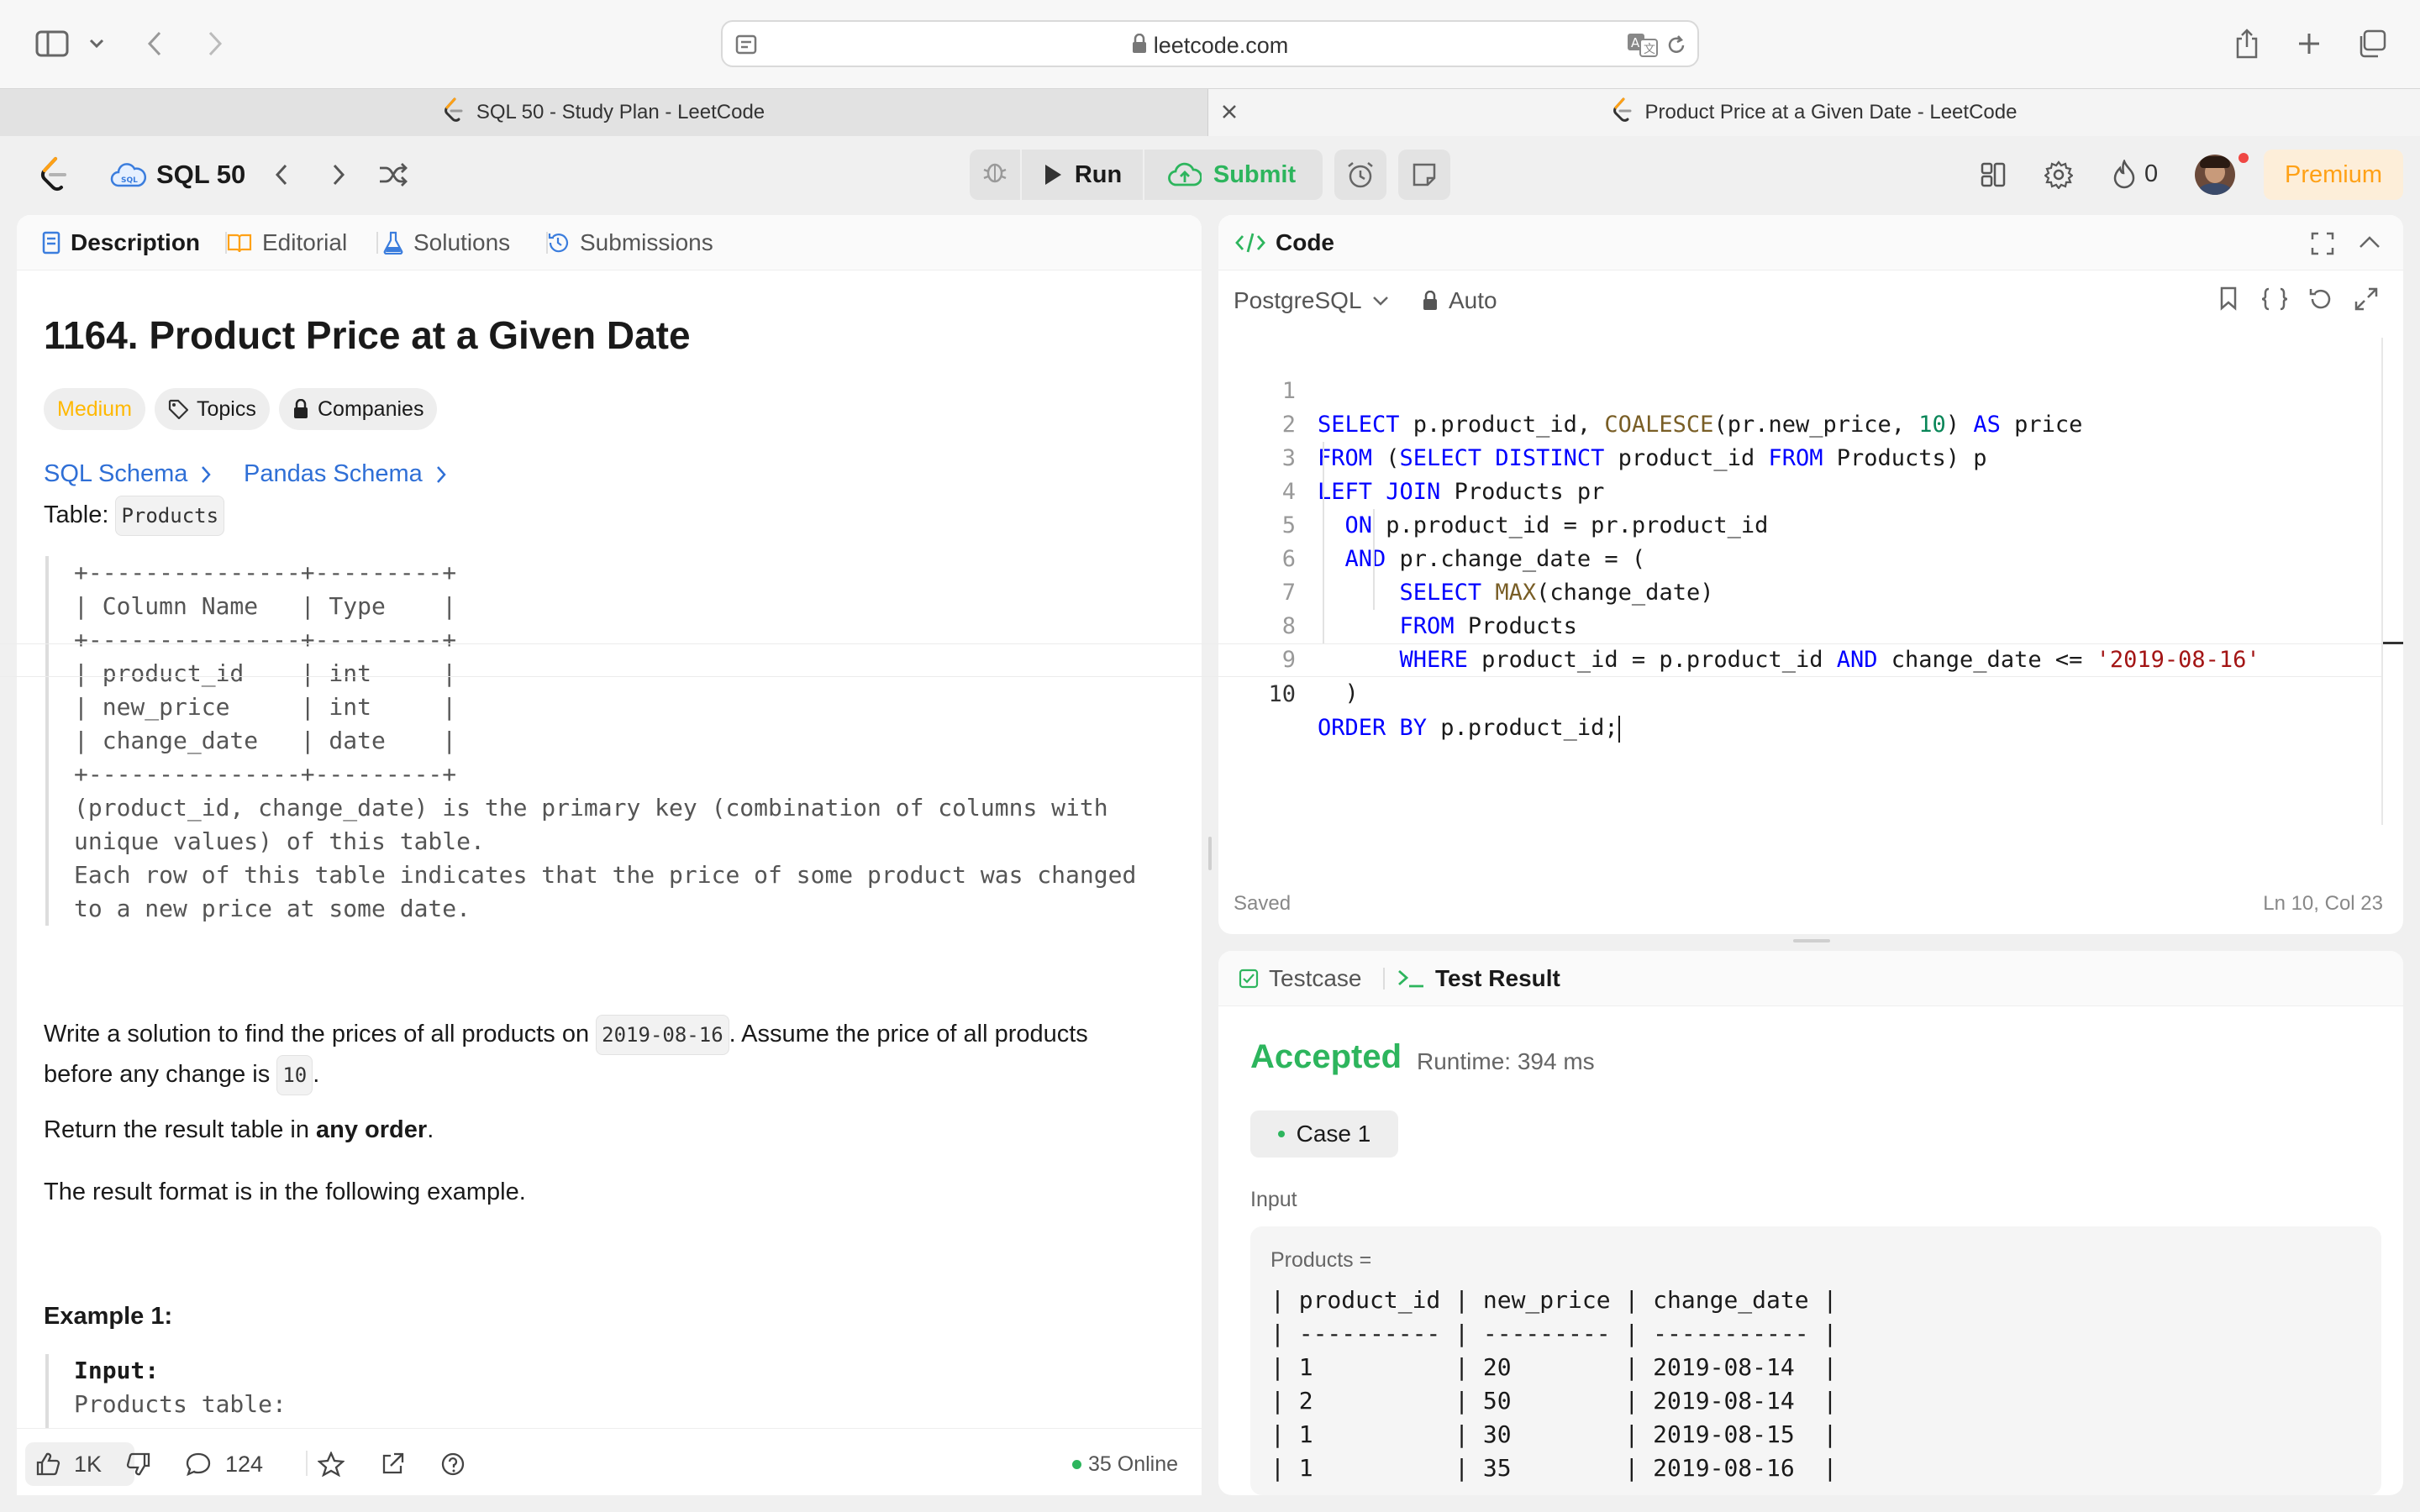  Describe the element at coordinates (180, 1129) in the screenshot. I see `return-text: Return the result table in` at that location.